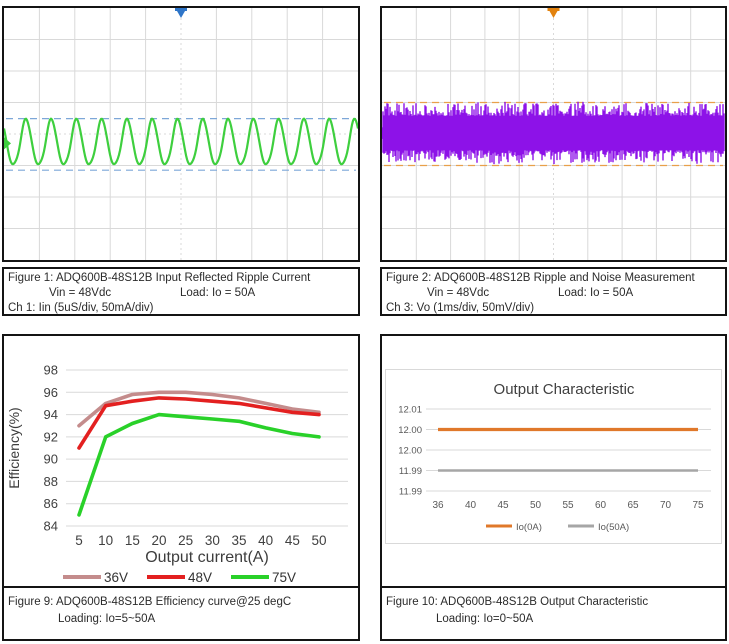 This screenshot has height=644, width=729. What do you see at coordinates (185, 540) in the screenshot?
I see `svg-text: 25` at bounding box center [185, 540].